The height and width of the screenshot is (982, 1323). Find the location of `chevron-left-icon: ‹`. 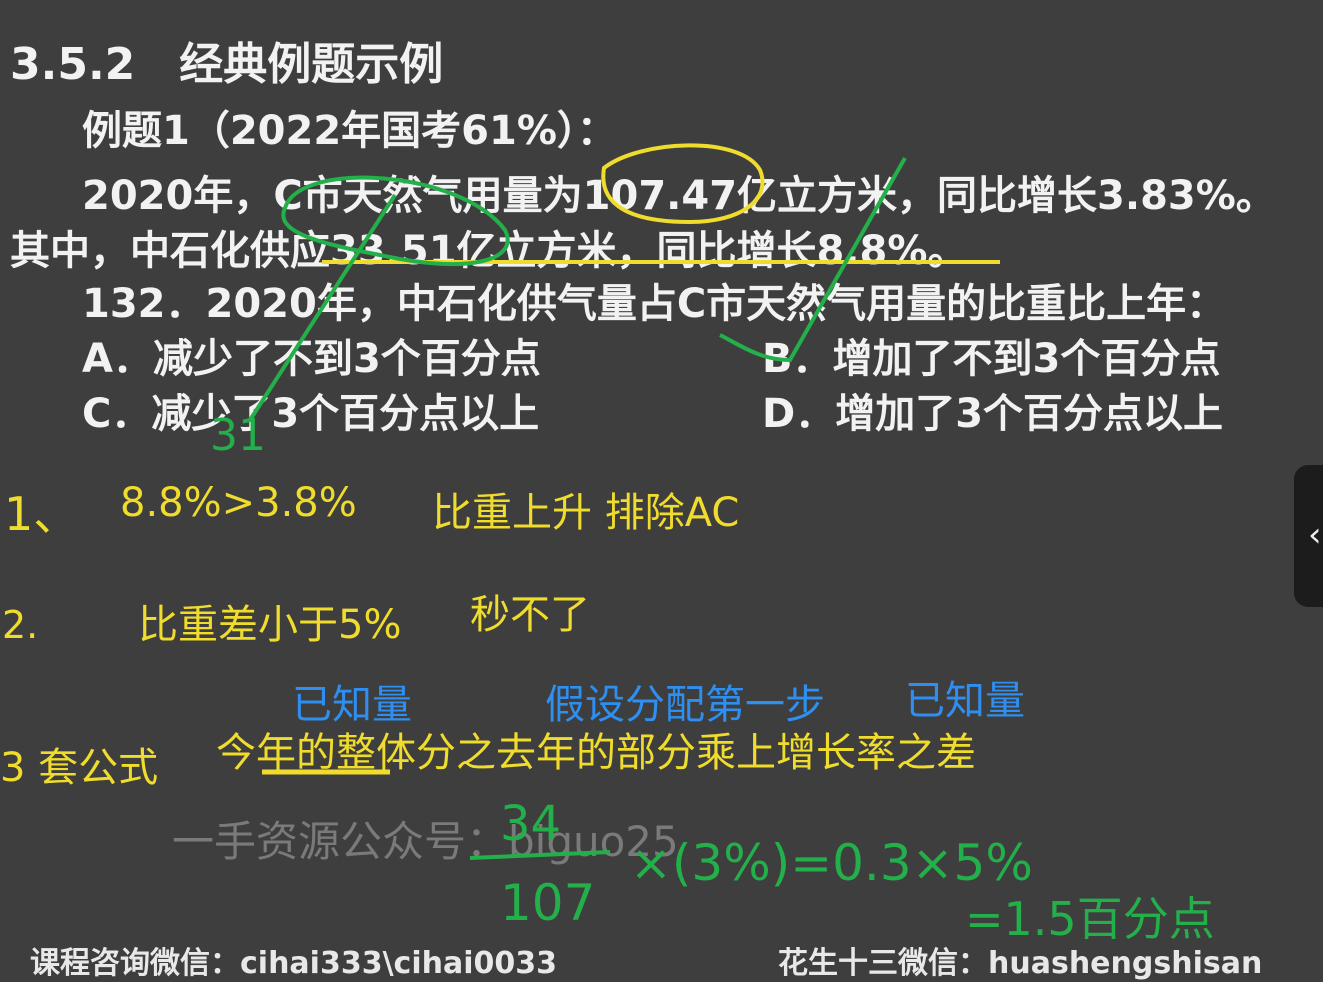

chevron-left-icon: ‹ is located at coordinates (1315, 535).